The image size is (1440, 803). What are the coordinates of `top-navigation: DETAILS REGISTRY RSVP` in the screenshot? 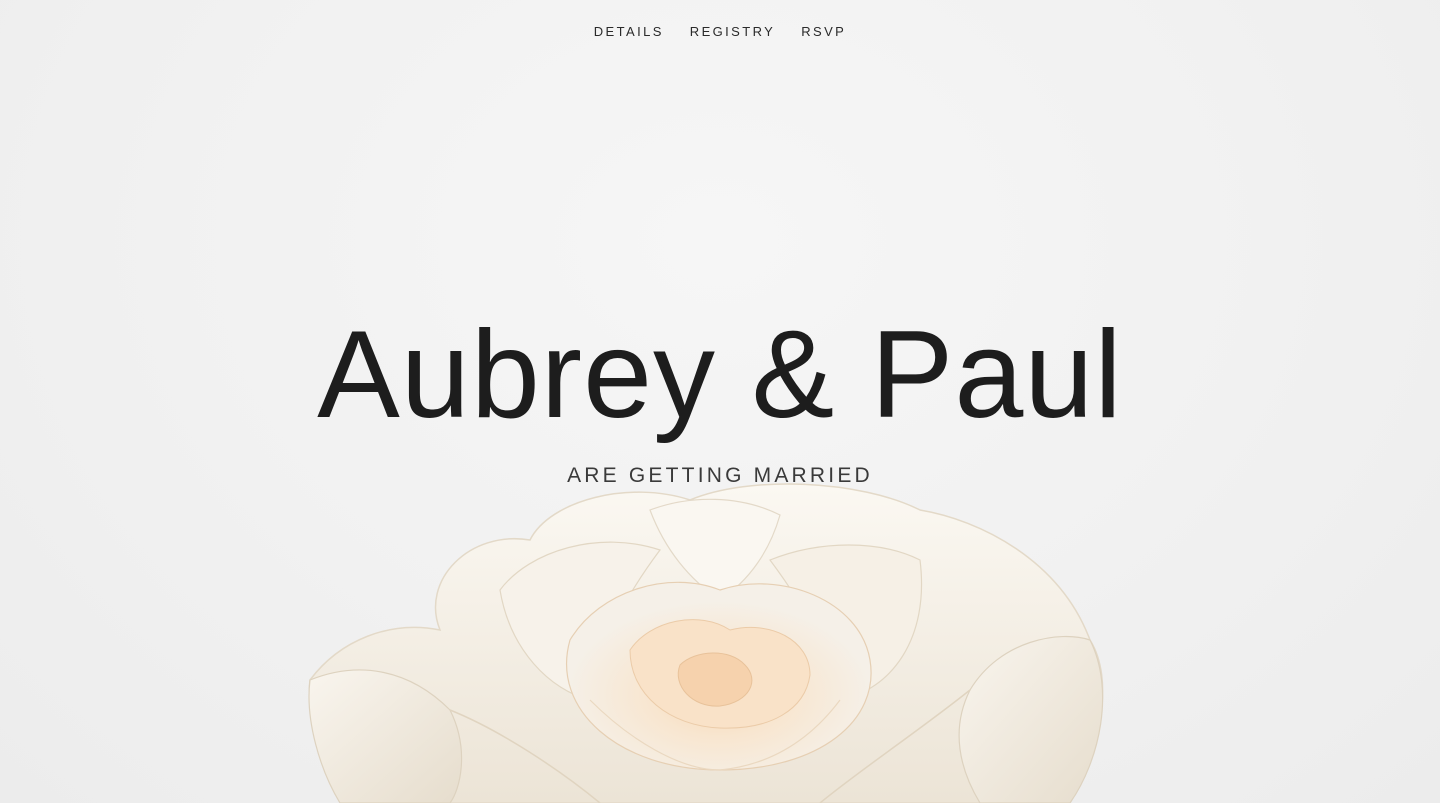 It's located at (720, 31).